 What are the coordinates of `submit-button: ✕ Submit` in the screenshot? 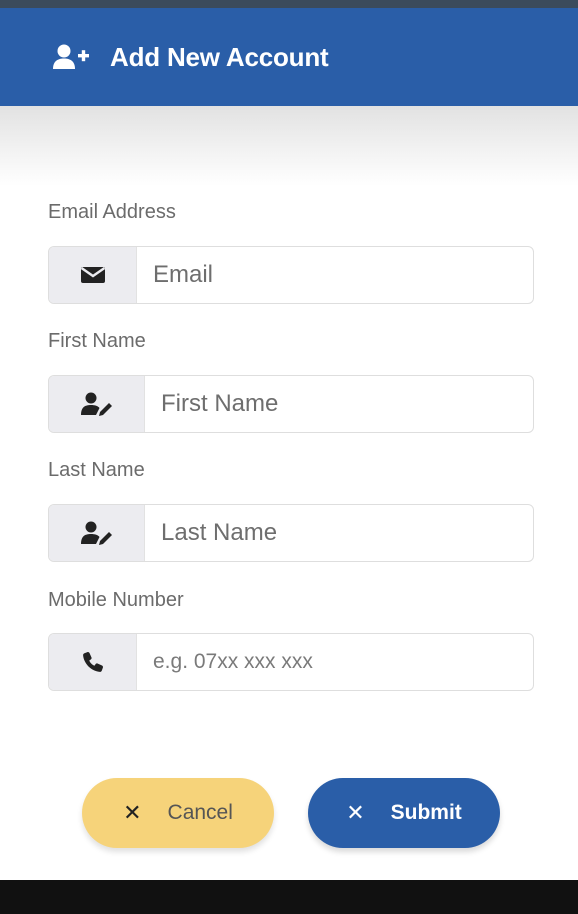 It's located at (404, 813).